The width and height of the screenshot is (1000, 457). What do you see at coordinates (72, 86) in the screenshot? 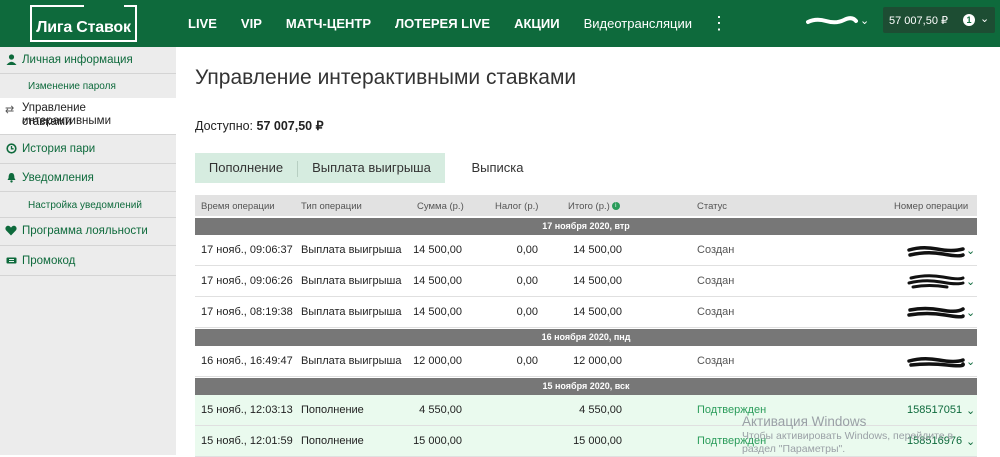
I see `sidebar-item-change-password: Изменение пароля` at bounding box center [72, 86].